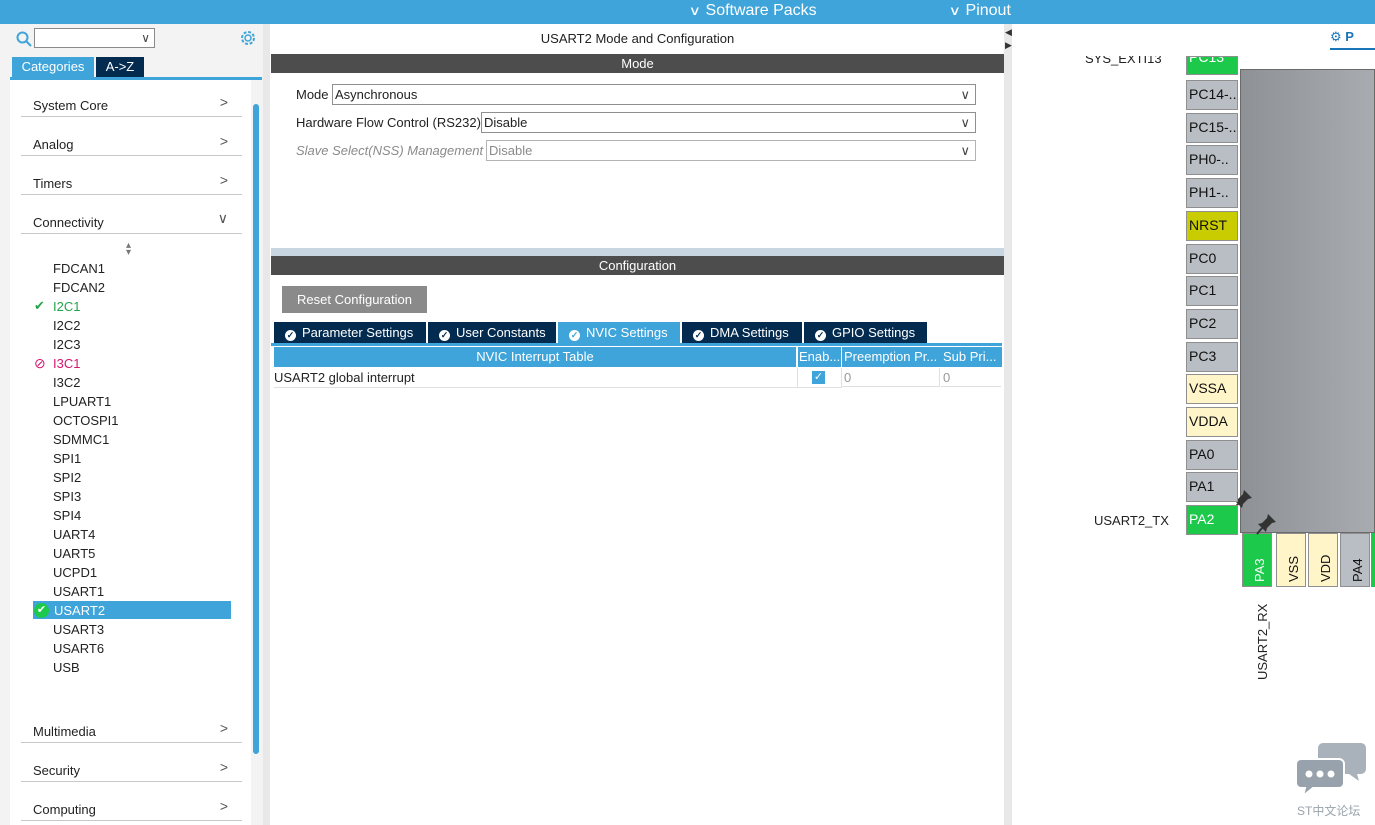 The height and width of the screenshot is (825, 1375). Describe the element at coordinates (86, 420) in the screenshot. I see `list-item-octospi1: OCTOSPI1` at that location.